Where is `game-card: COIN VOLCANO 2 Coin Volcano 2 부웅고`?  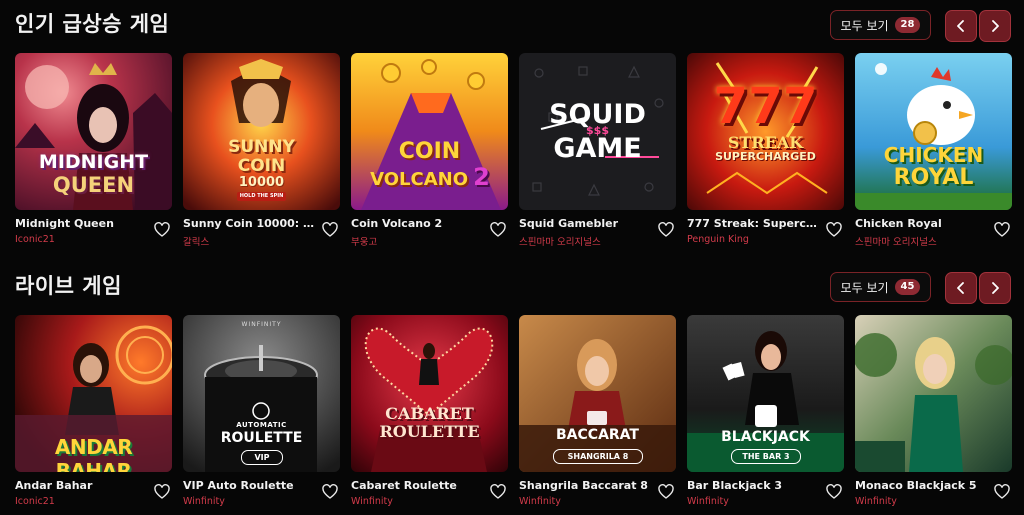 game-card: COIN VOLCANO 2 Coin Volcano 2 부웅고 is located at coordinates (429, 153).